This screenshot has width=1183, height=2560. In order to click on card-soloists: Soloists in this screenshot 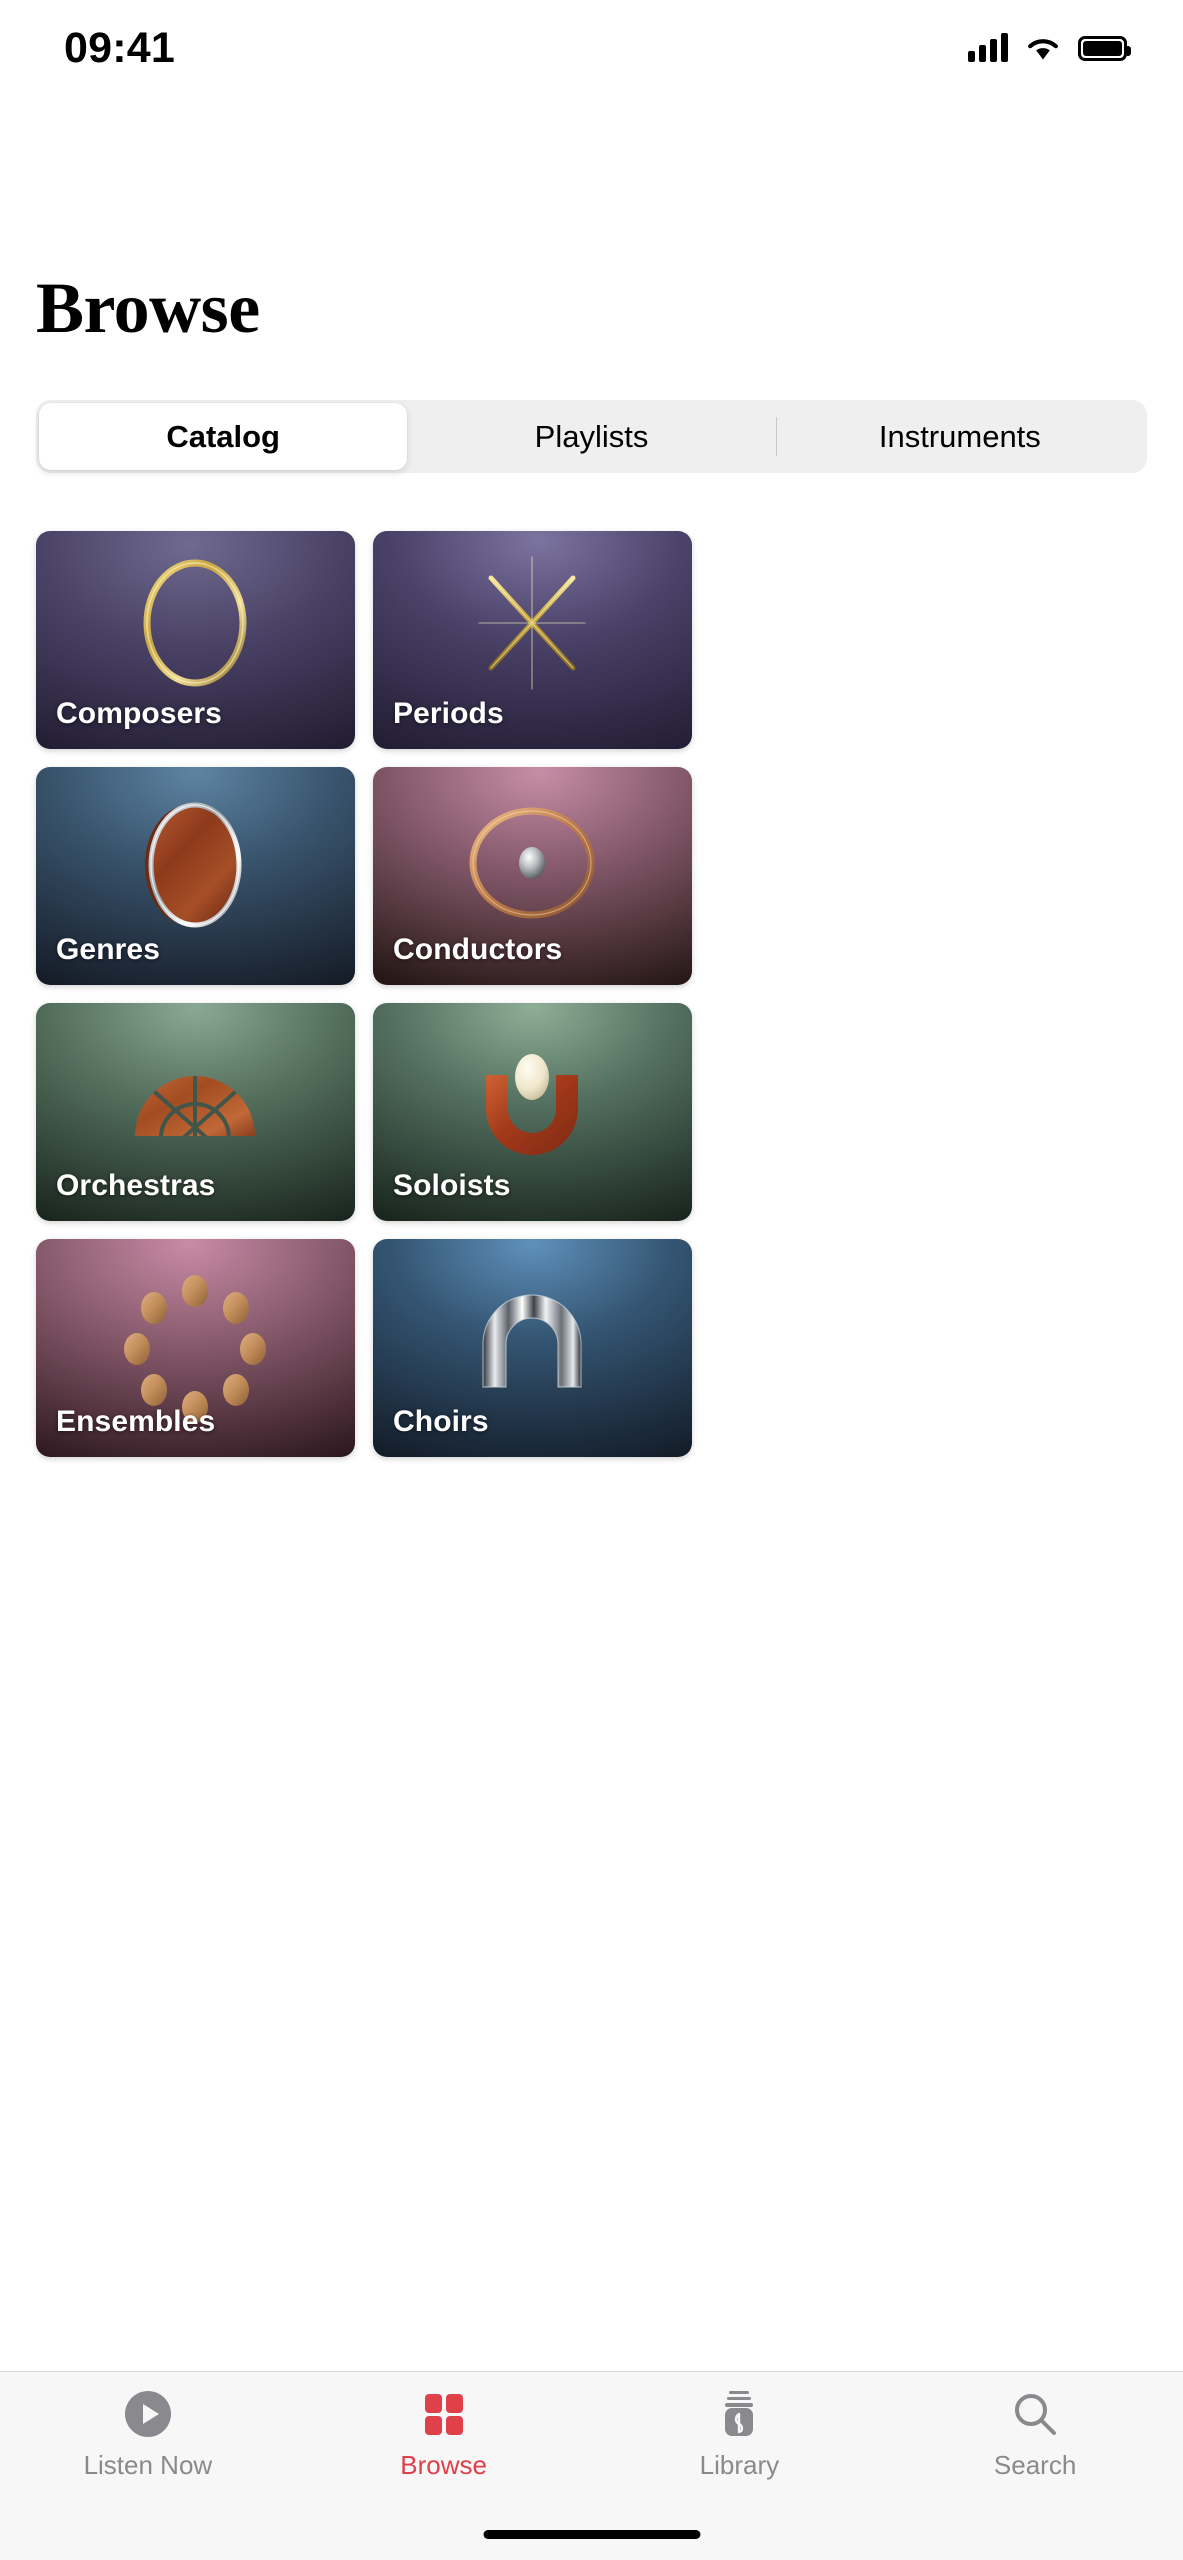, I will do `click(532, 1112)`.